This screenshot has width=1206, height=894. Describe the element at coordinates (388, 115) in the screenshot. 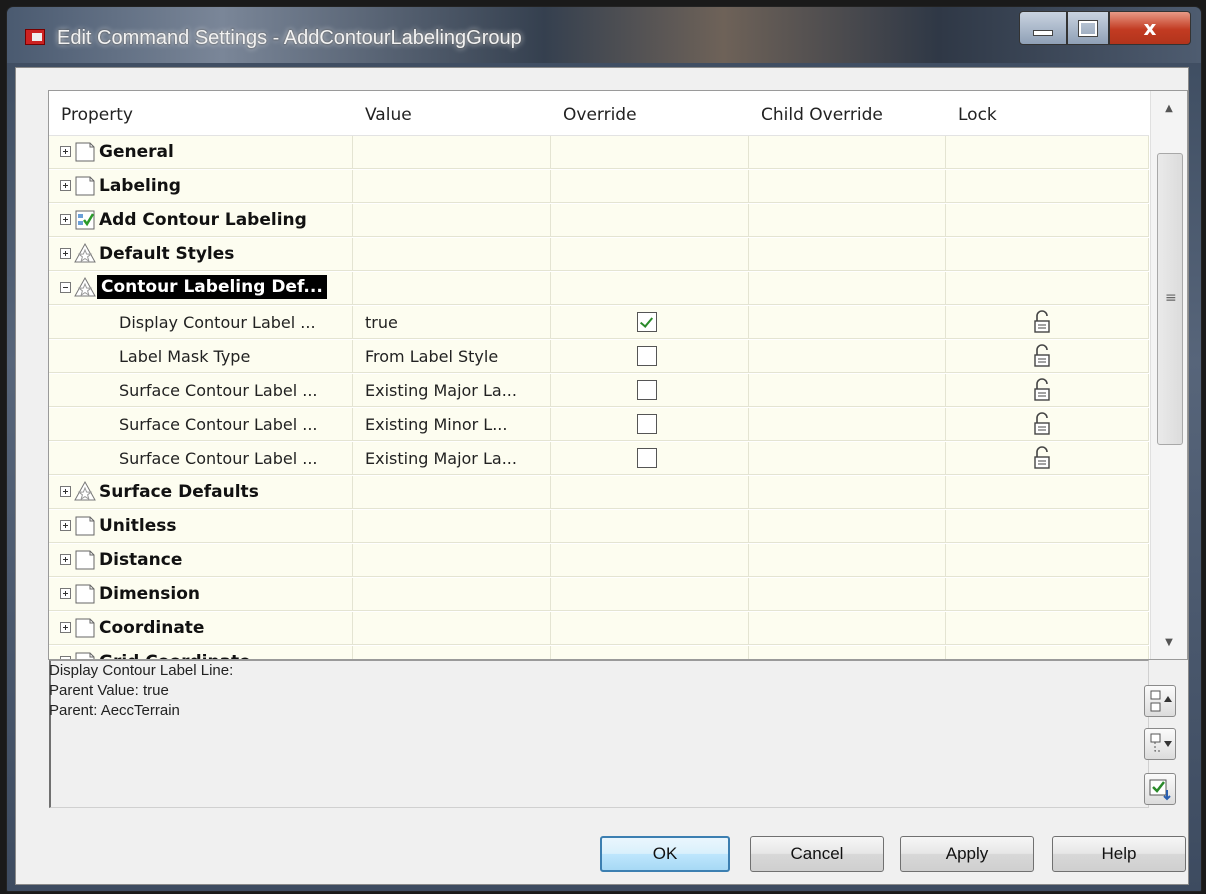

I see `column-header-value: Value` at that location.